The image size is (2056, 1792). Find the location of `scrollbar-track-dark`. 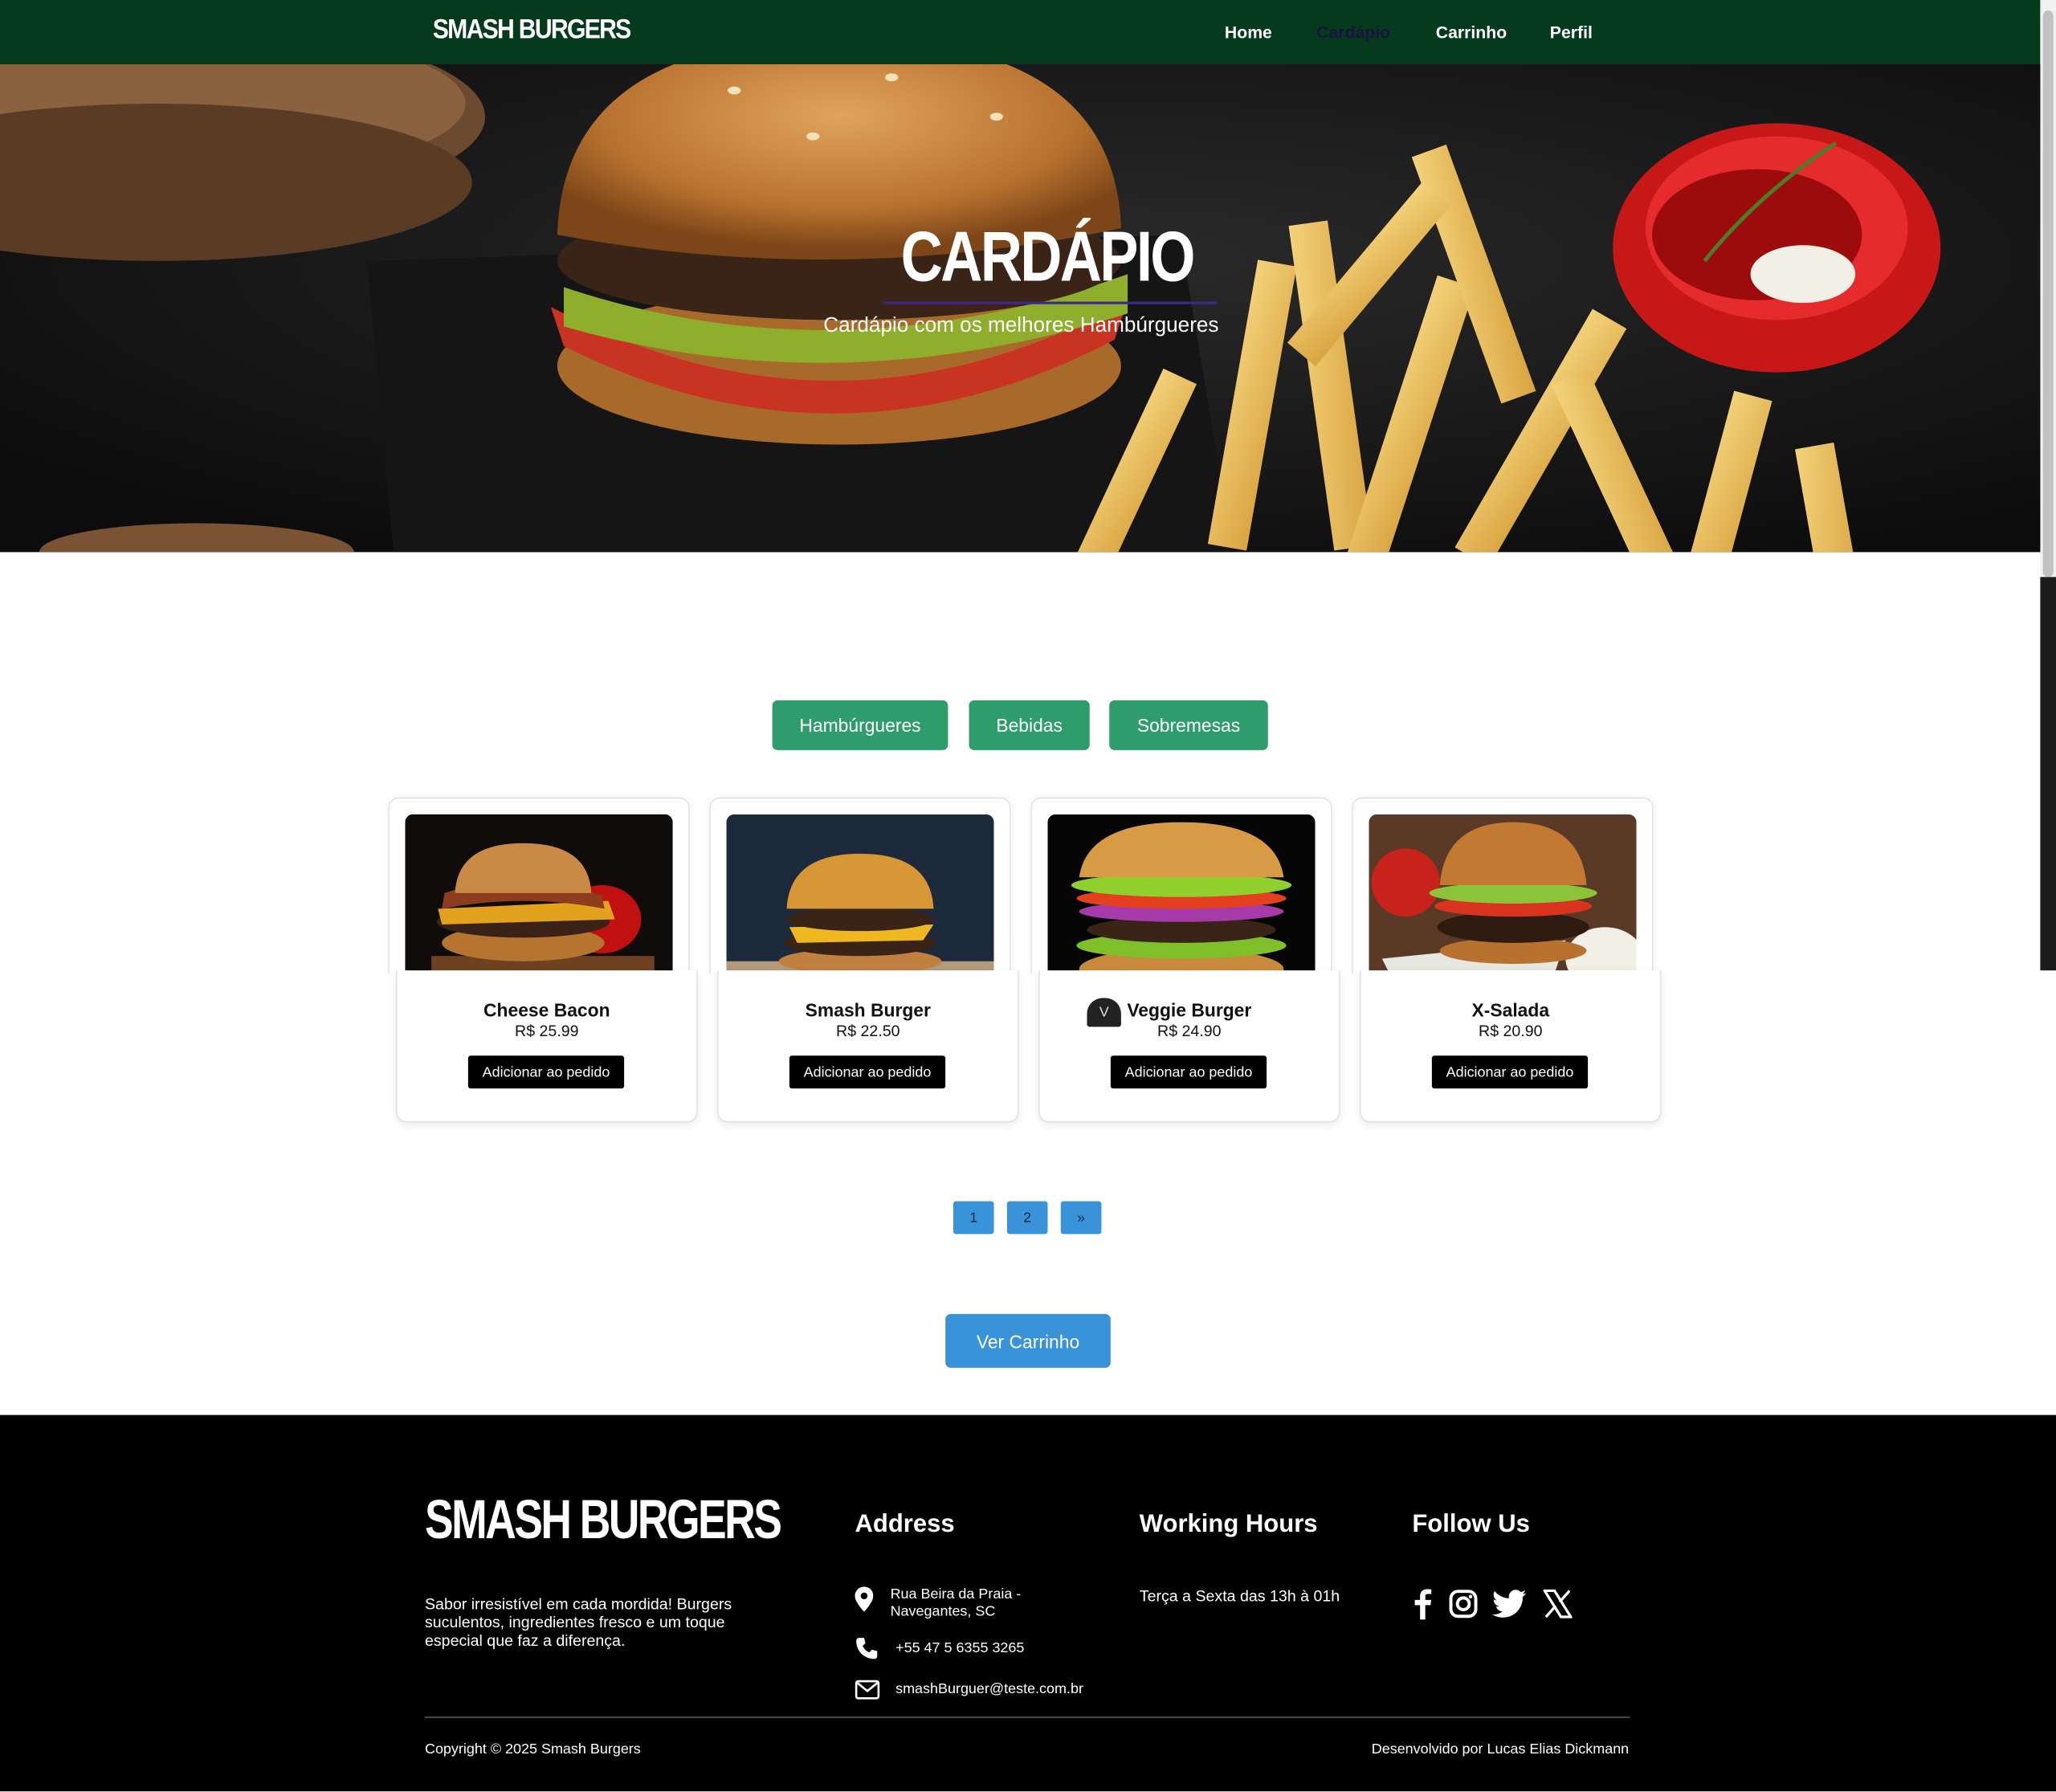

scrollbar-track-dark is located at coordinates (2048, 774).